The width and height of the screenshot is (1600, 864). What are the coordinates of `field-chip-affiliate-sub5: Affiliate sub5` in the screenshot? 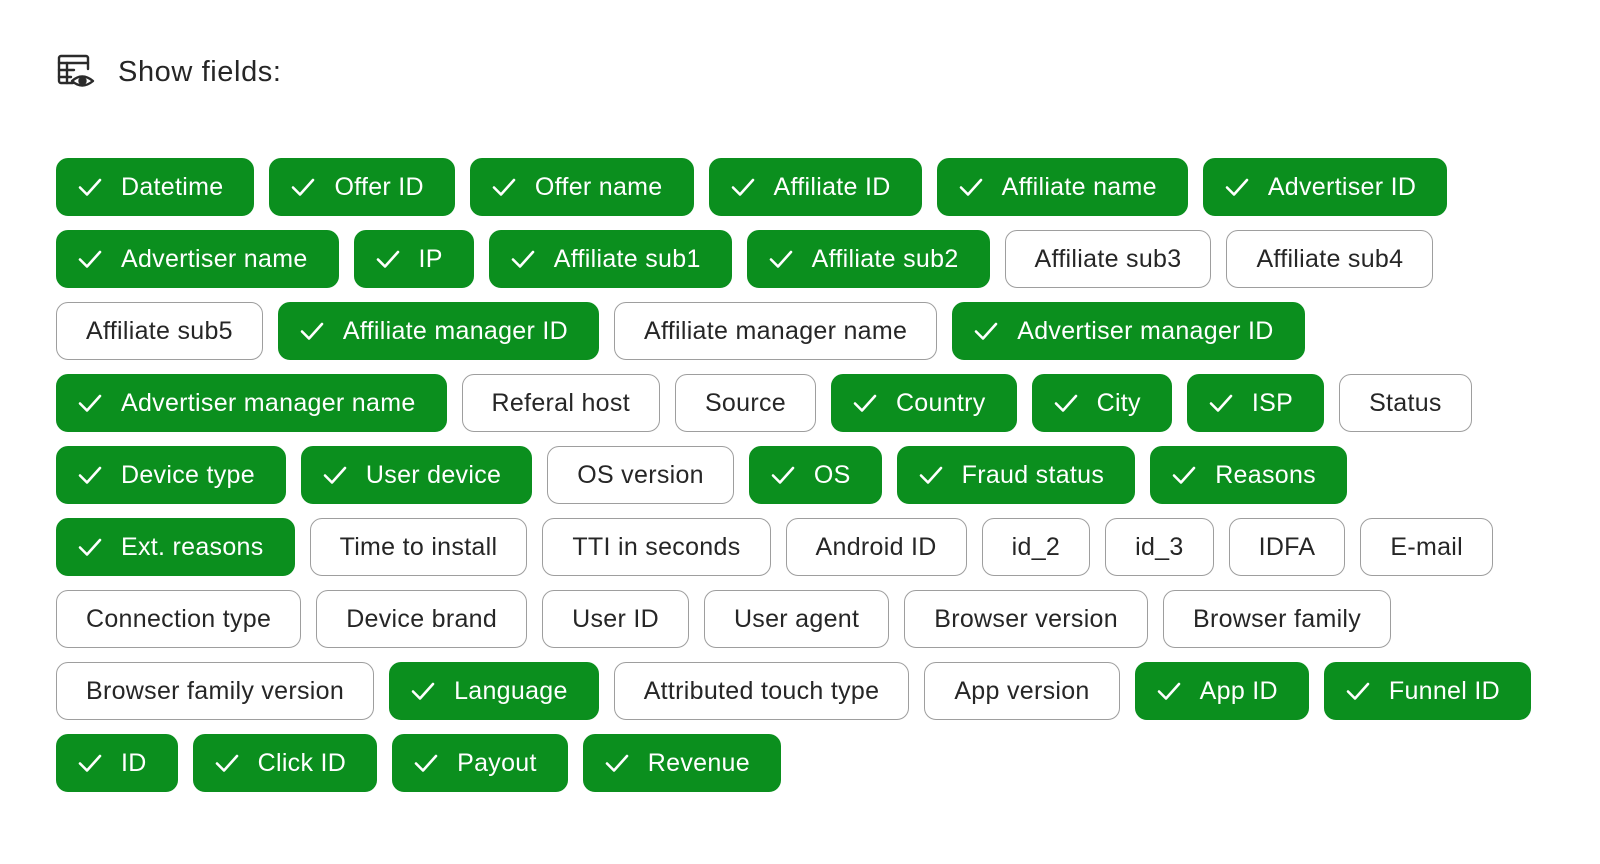 It's located at (159, 331).